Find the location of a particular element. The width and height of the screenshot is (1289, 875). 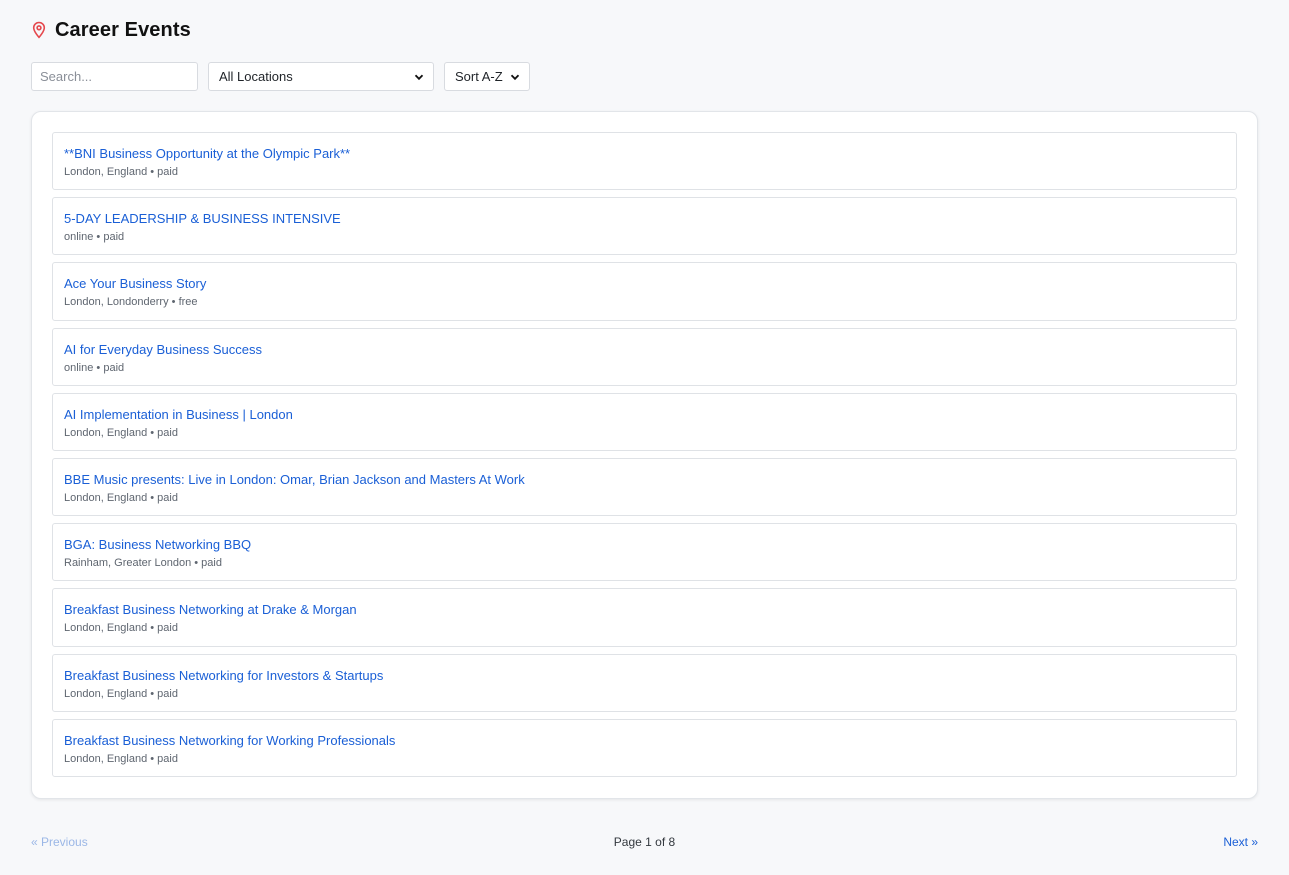

event-title-link: AI Implementation in Business | London is located at coordinates (644, 415).